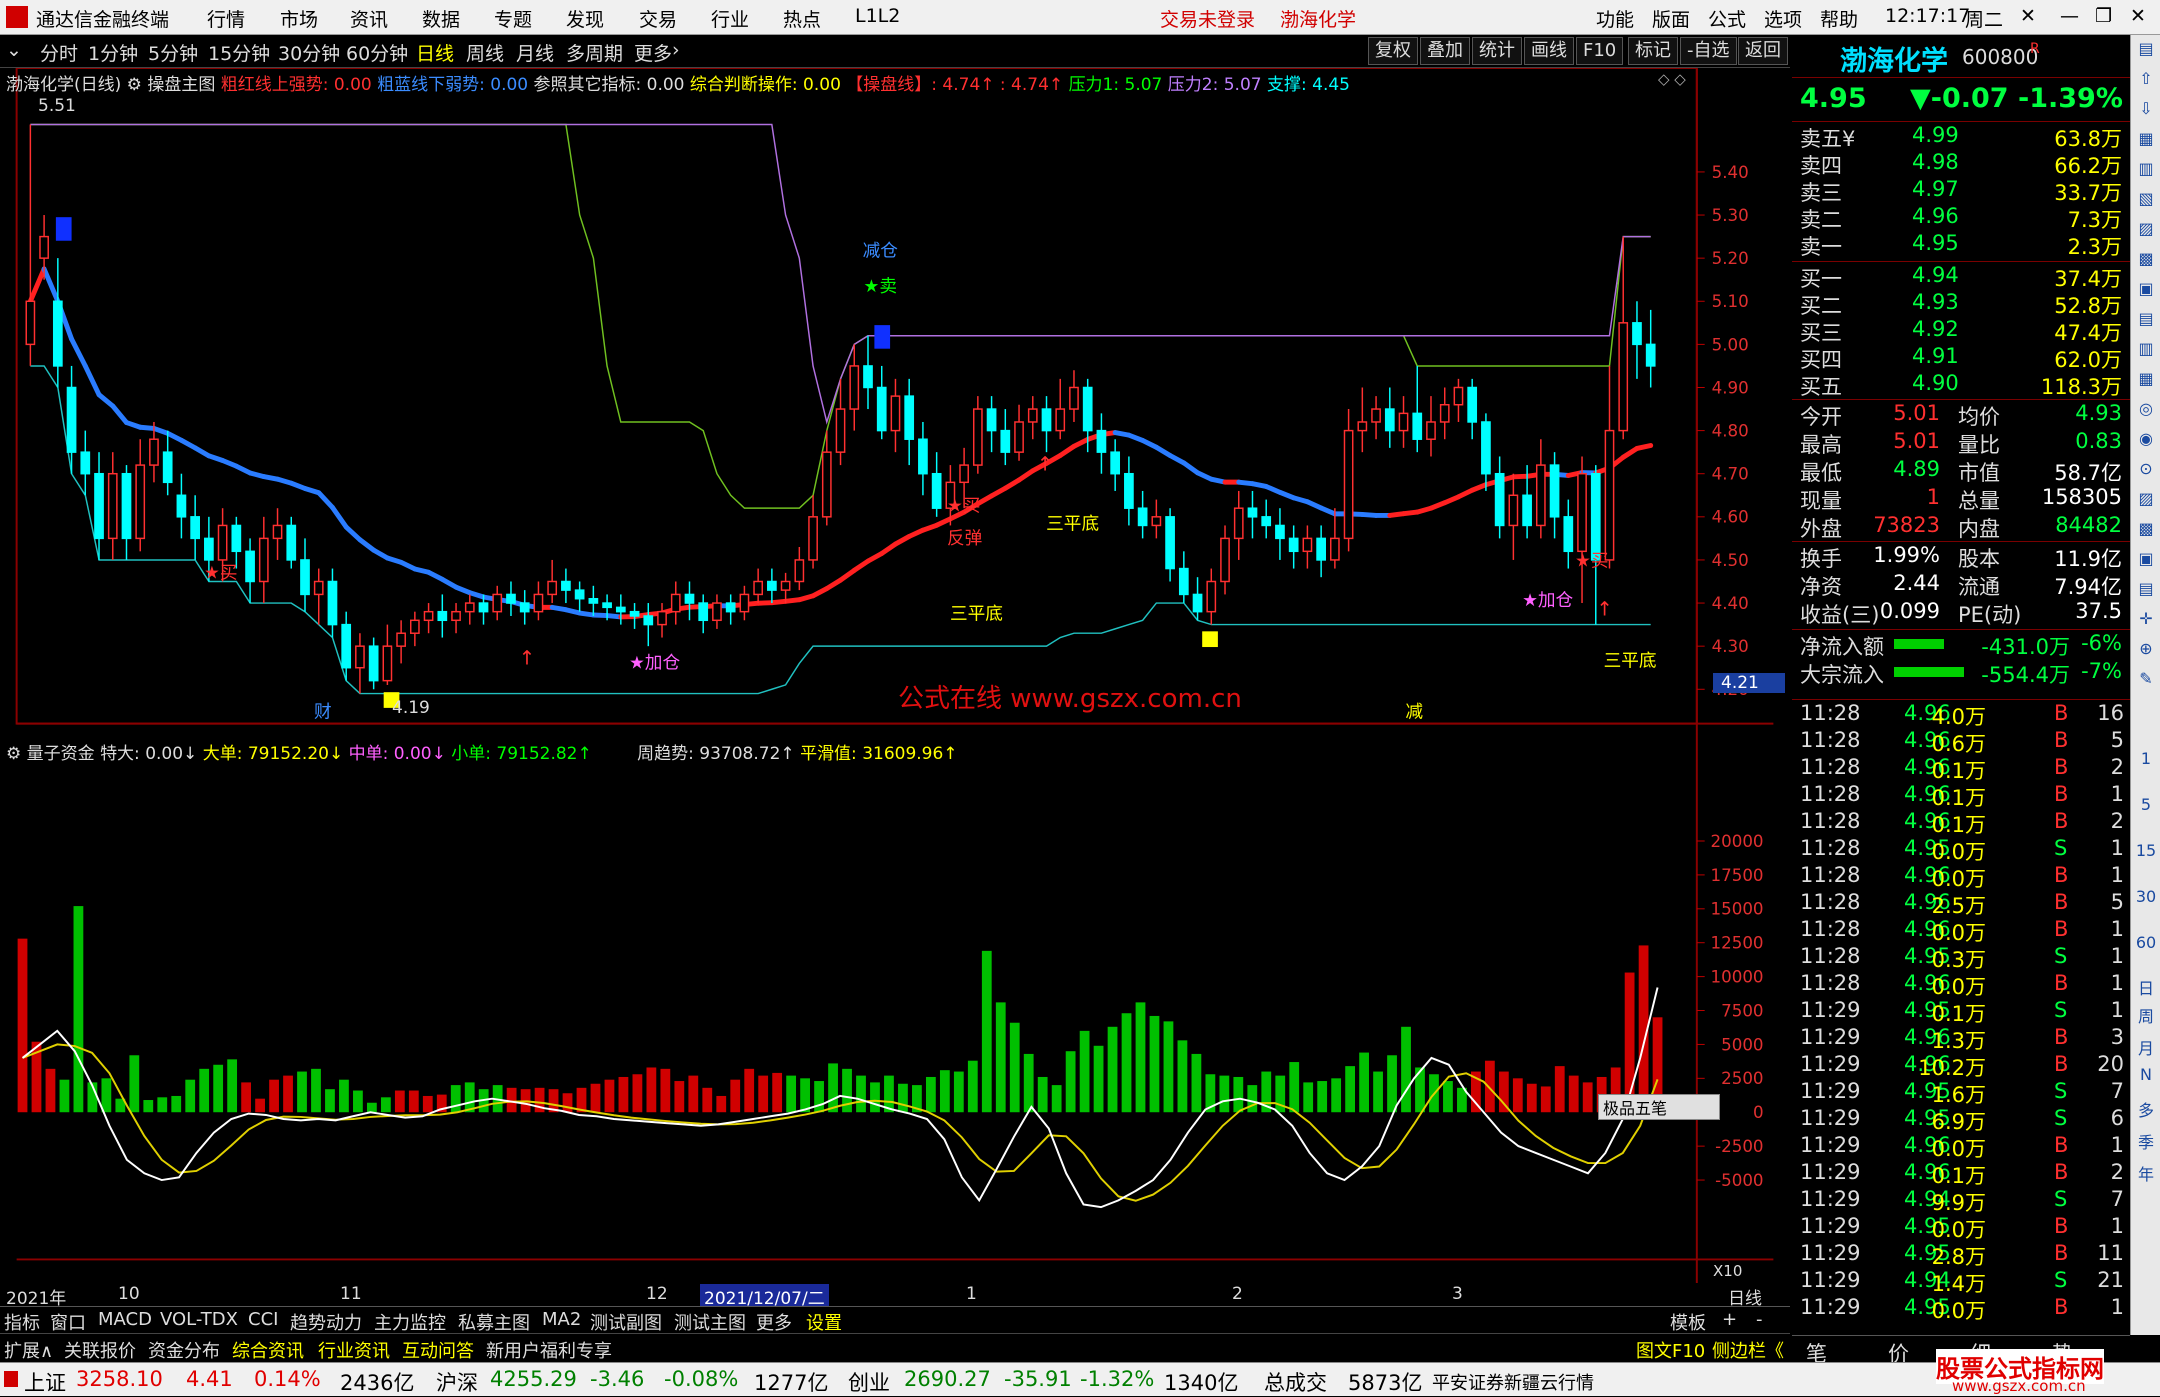  What do you see at coordinates (802, 18) in the screenshot?
I see `menu-item: 热点` at bounding box center [802, 18].